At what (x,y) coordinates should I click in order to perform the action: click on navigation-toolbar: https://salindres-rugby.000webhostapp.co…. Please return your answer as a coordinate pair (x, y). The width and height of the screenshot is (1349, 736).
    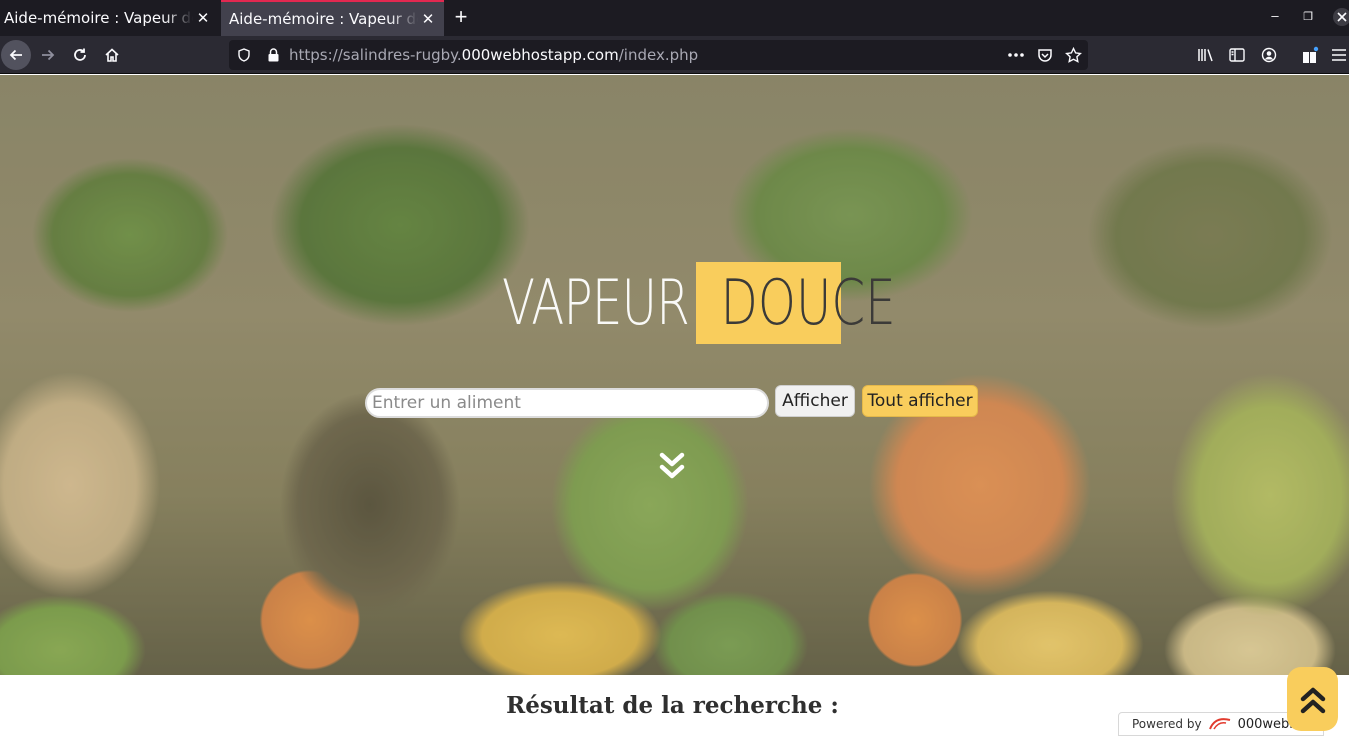
    Looking at the image, I should click on (674, 55).